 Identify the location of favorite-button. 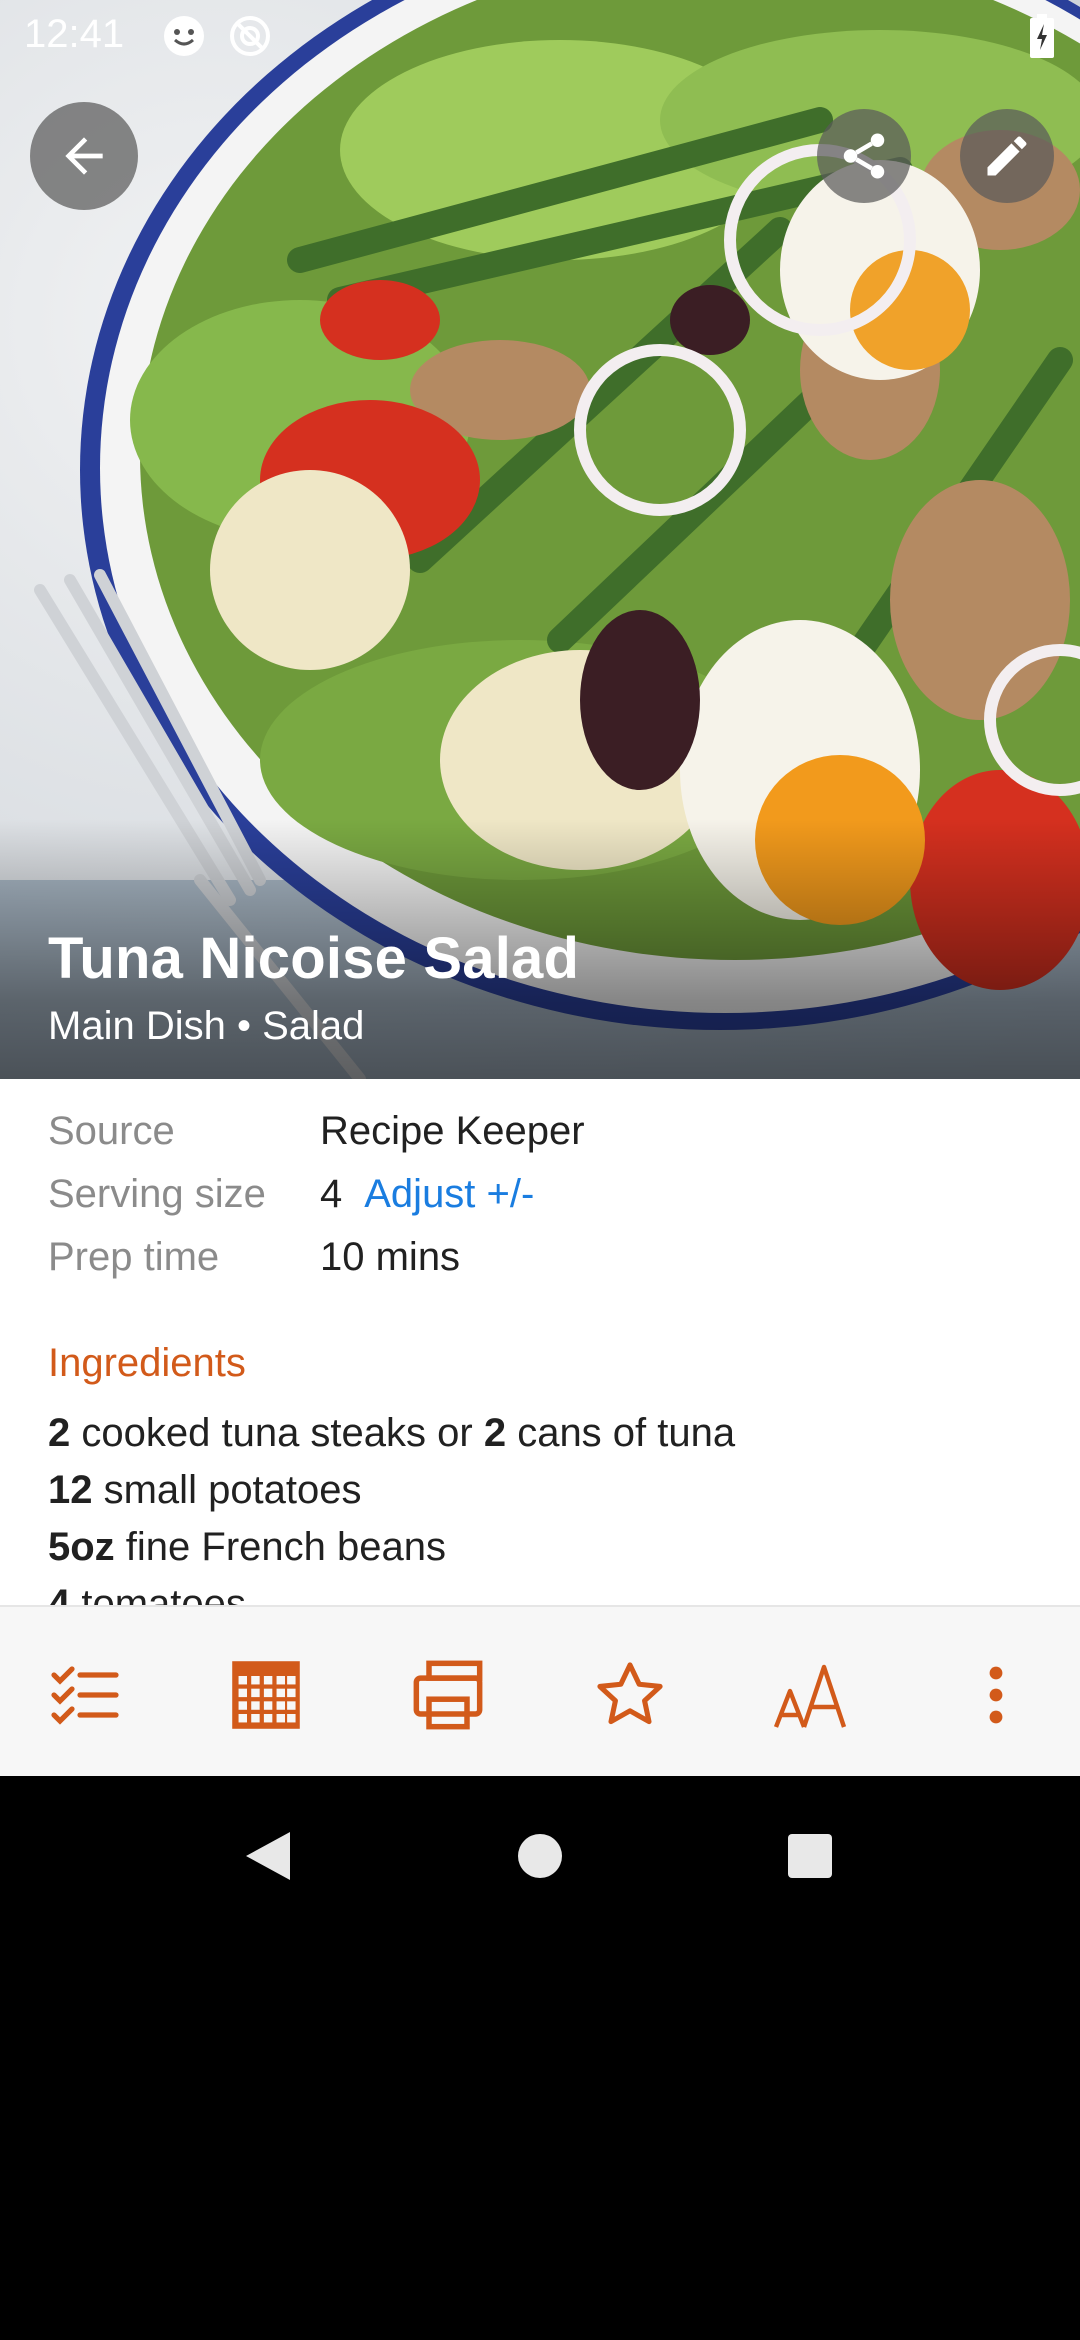
(630, 1695).